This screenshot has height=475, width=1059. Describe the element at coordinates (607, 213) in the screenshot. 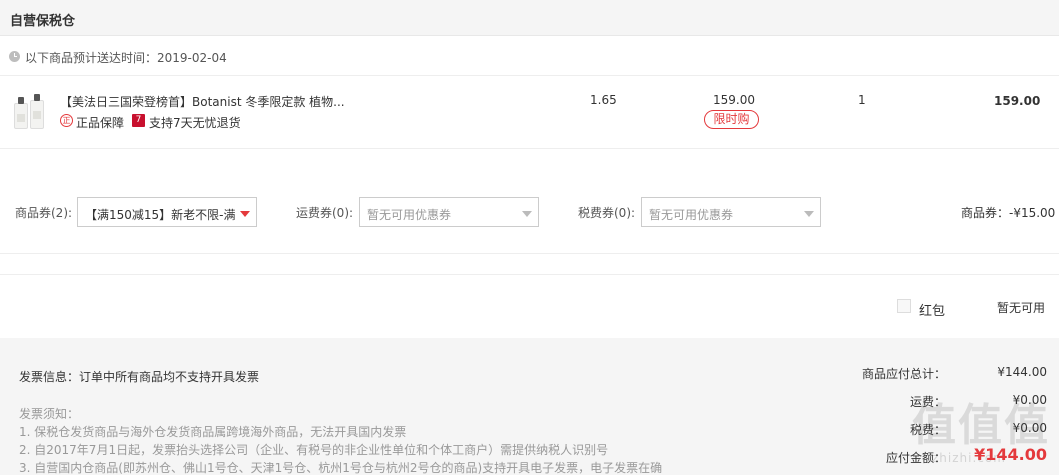

I see `tax-coupon-label: 税费券(0):` at that location.